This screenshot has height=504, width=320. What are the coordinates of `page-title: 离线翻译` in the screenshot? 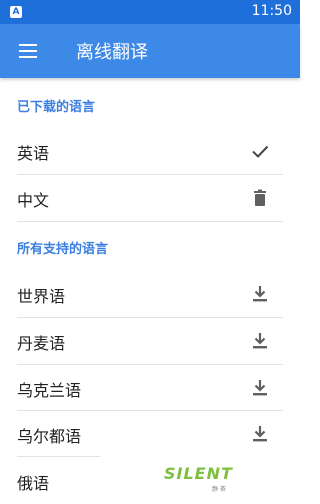 It's located at (112, 52).